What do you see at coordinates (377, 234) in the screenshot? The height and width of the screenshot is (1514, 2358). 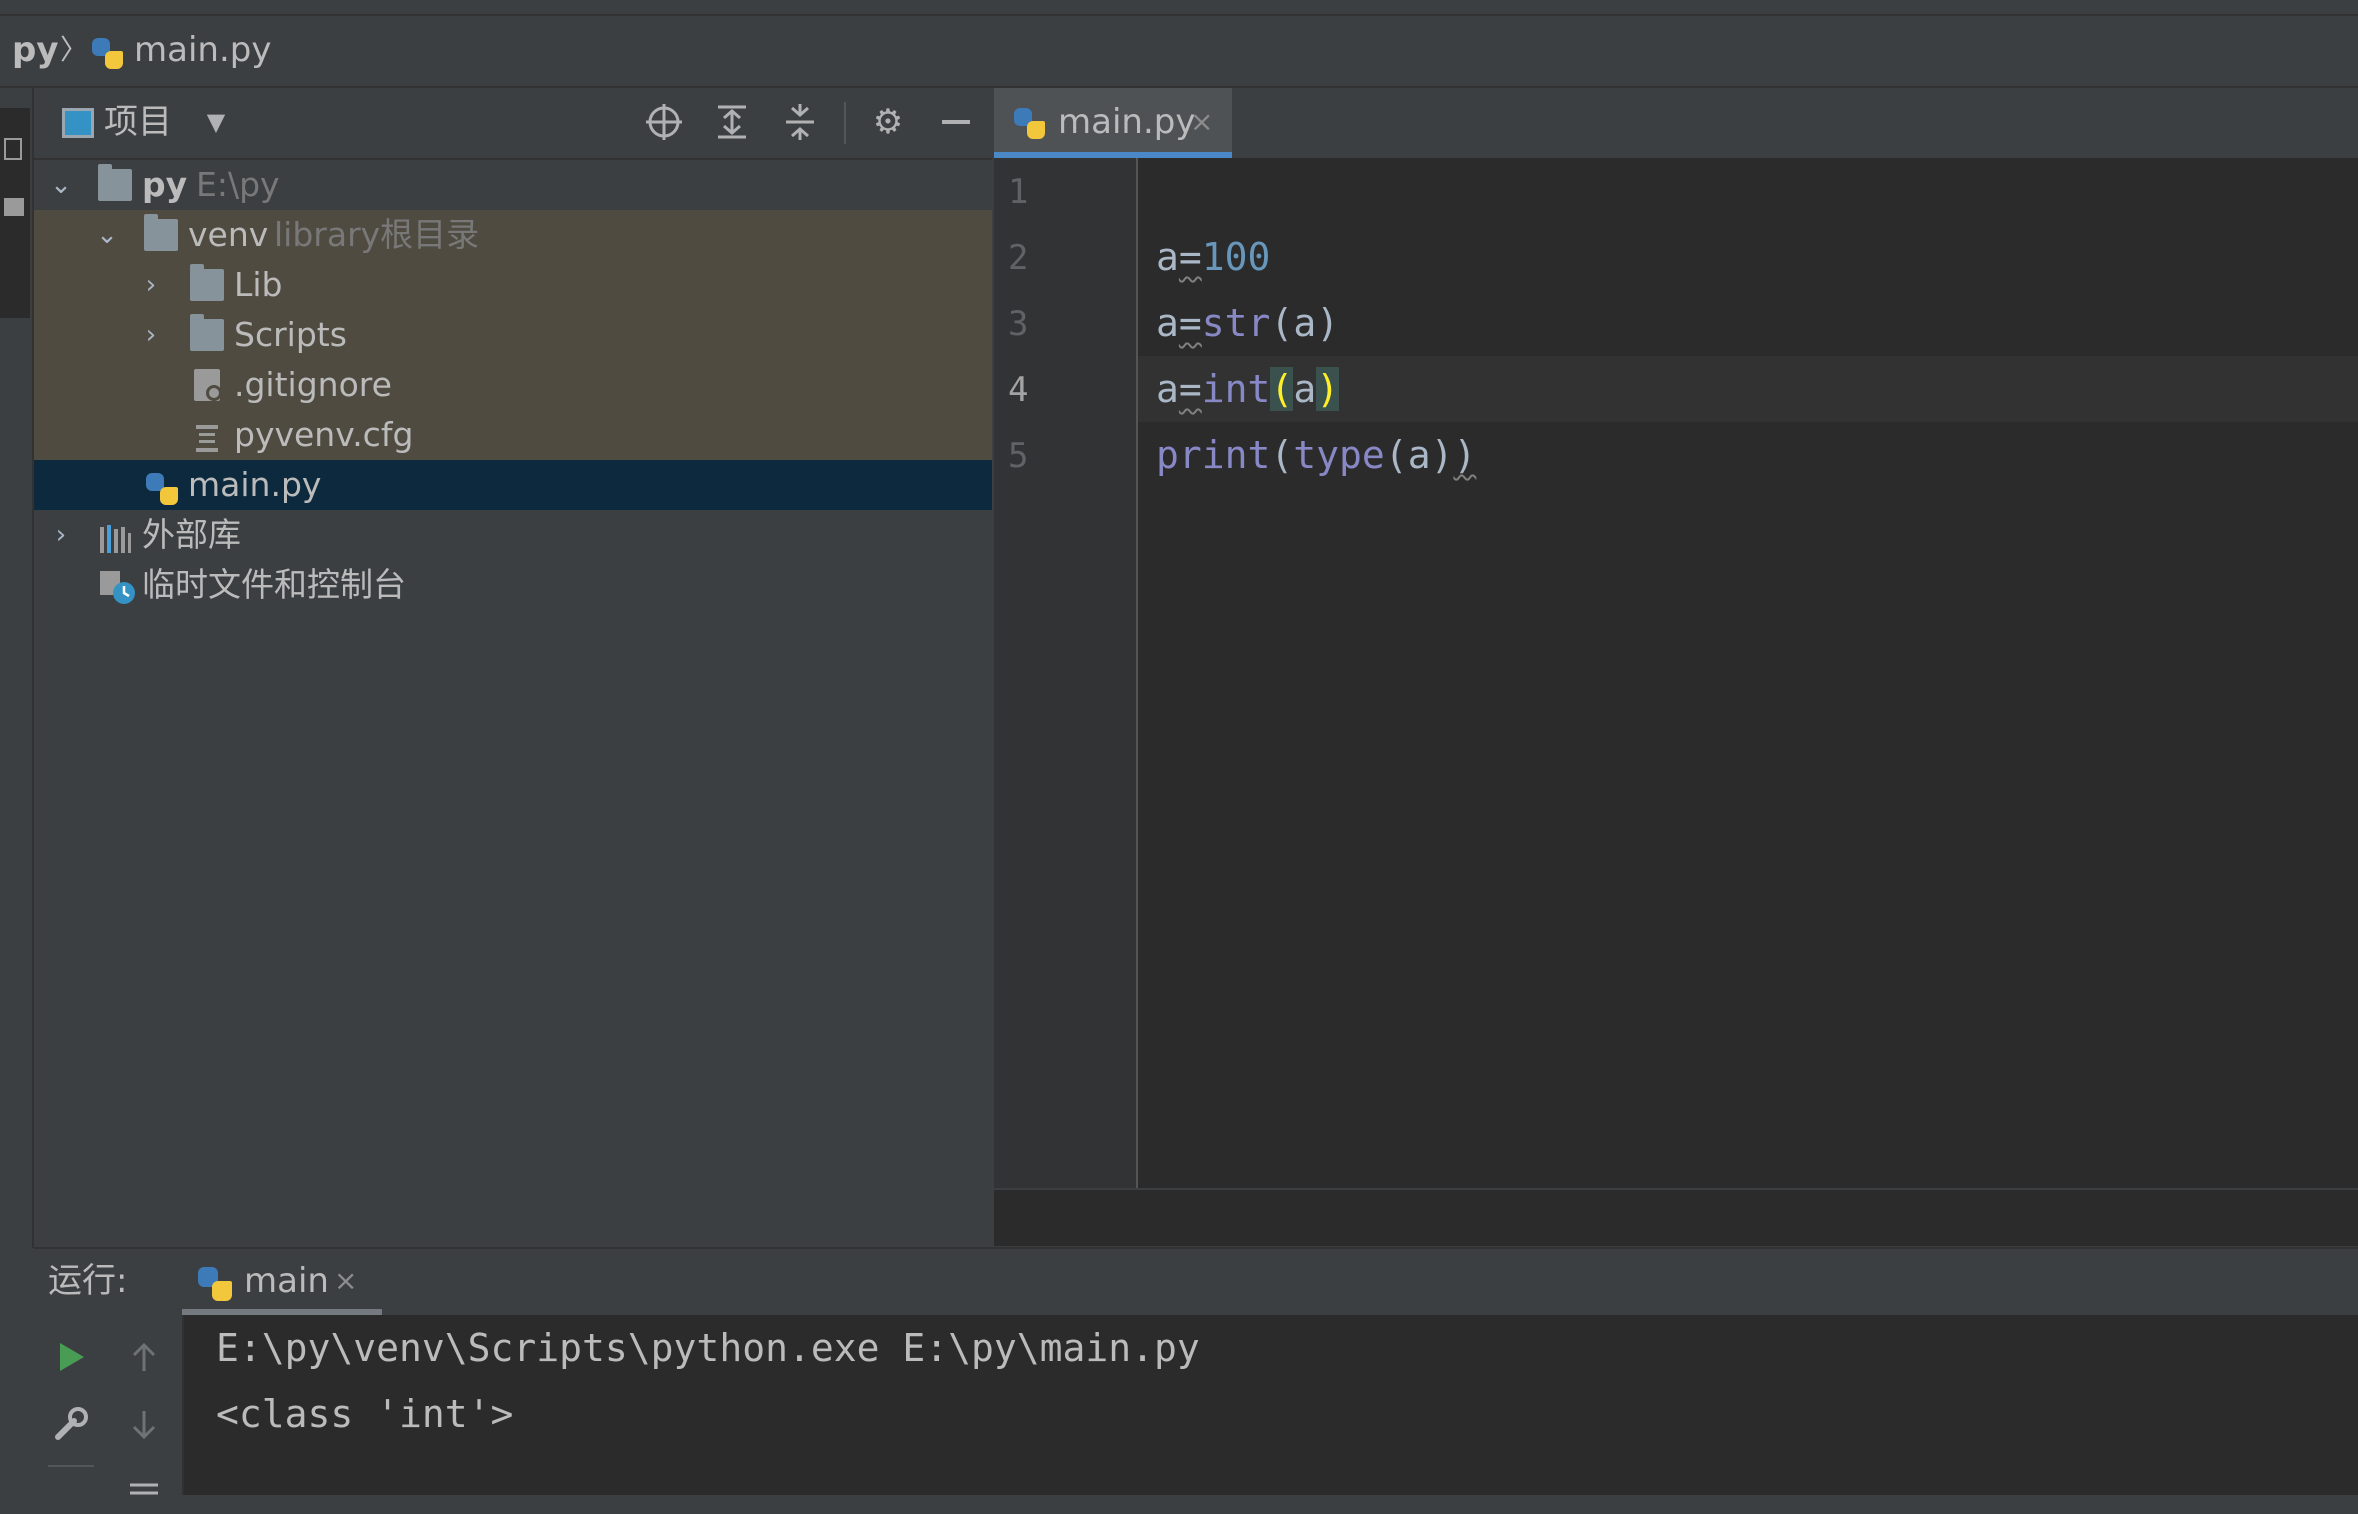 I see `tree-hint-venv: library根目录` at bounding box center [377, 234].